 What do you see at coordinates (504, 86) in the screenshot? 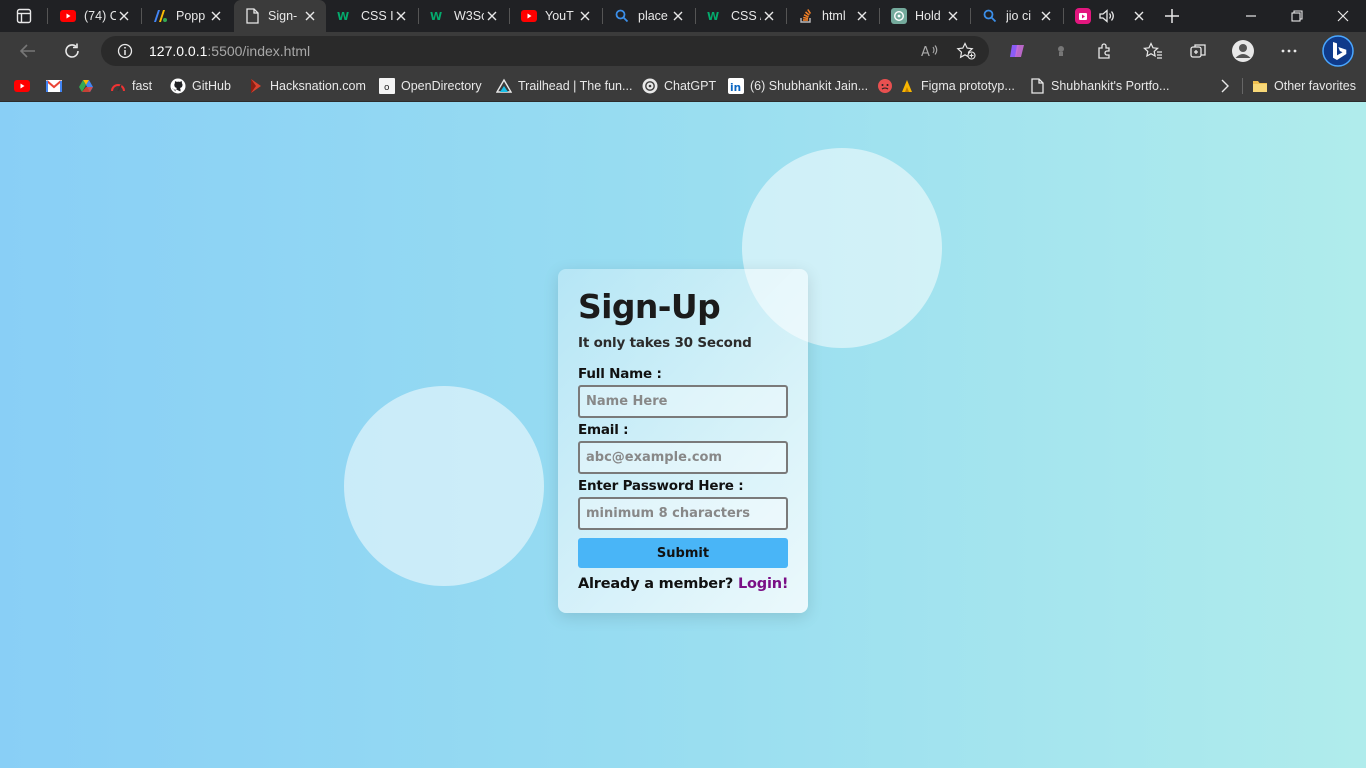
I see `trailhead-icon` at bounding box center [504, 86].